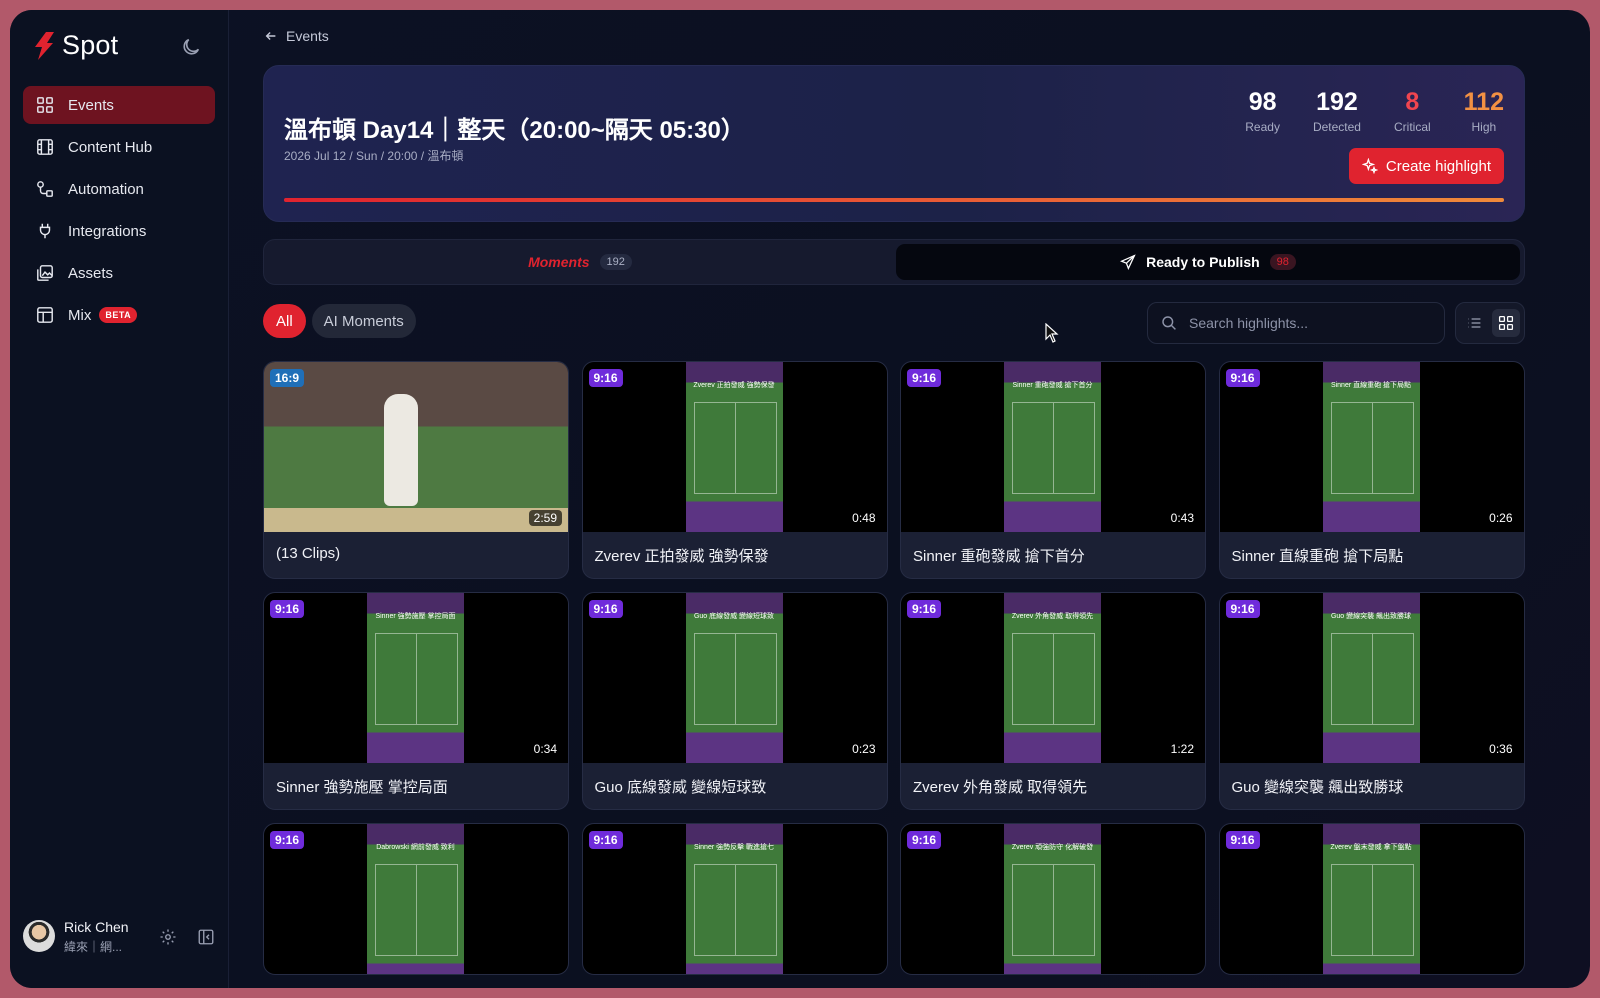 The height and width of the screenshot is (998, 1600). I want to click on duration-badge: 0:43, so click(1182, 518).